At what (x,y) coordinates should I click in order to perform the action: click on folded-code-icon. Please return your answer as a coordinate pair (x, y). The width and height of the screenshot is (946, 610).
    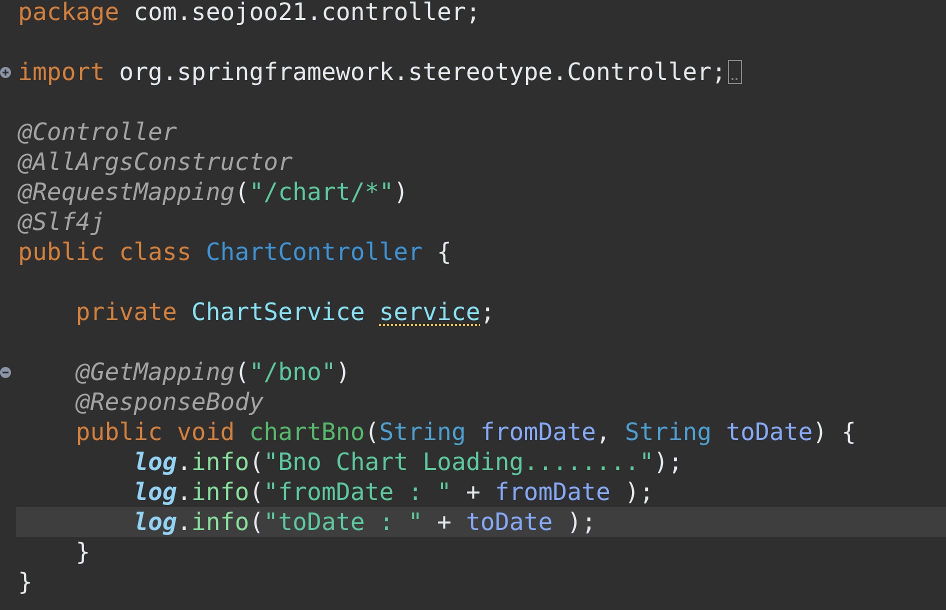
    Looking at the image, I should click on (735, 72).